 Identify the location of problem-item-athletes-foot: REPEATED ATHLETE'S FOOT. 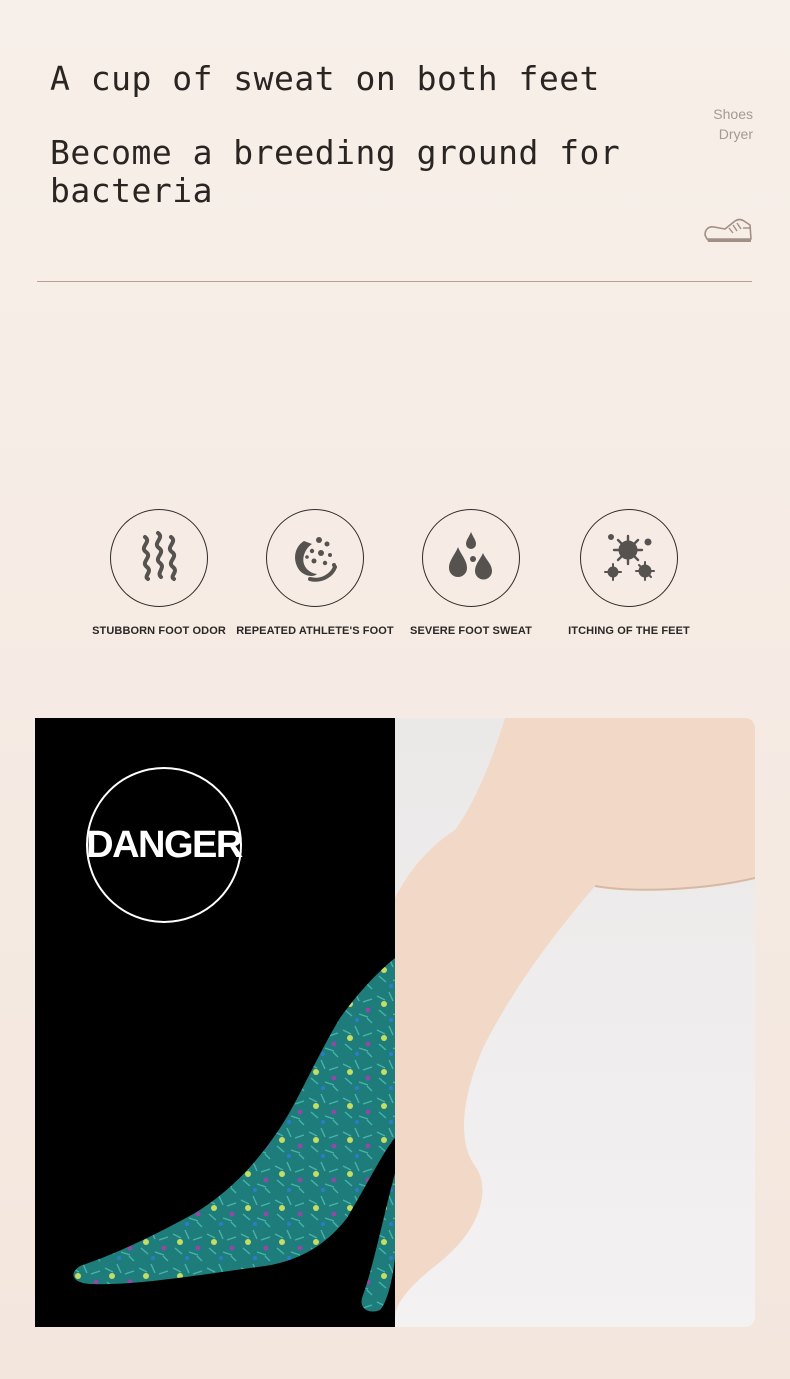
(315, 573).